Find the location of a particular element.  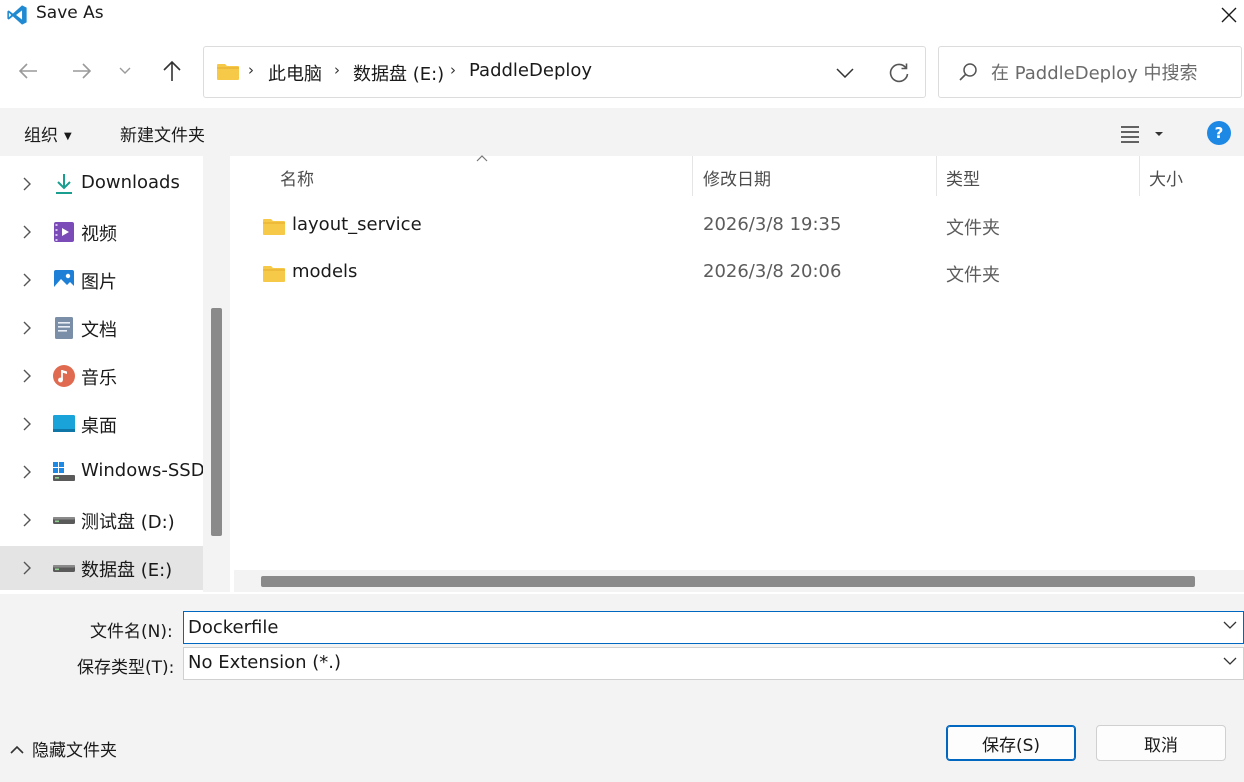

filetype-label: 保存类型(T): is located at coordinates (126, 668).